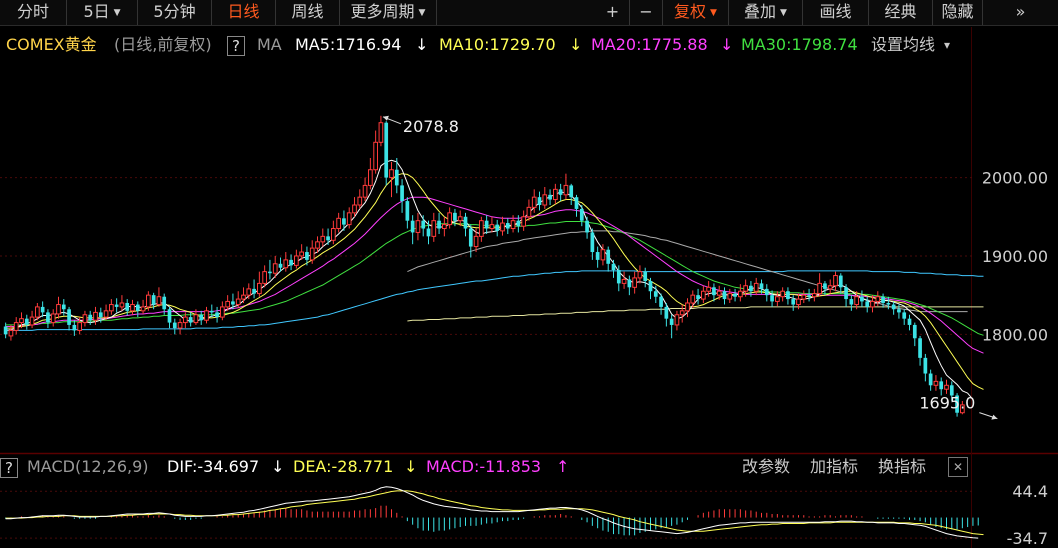 The height and width of the screenshot is (548, 1058). Describe the element at coordinates (269, 44) in the screenshot. I see `ma-label: MA` at that location.